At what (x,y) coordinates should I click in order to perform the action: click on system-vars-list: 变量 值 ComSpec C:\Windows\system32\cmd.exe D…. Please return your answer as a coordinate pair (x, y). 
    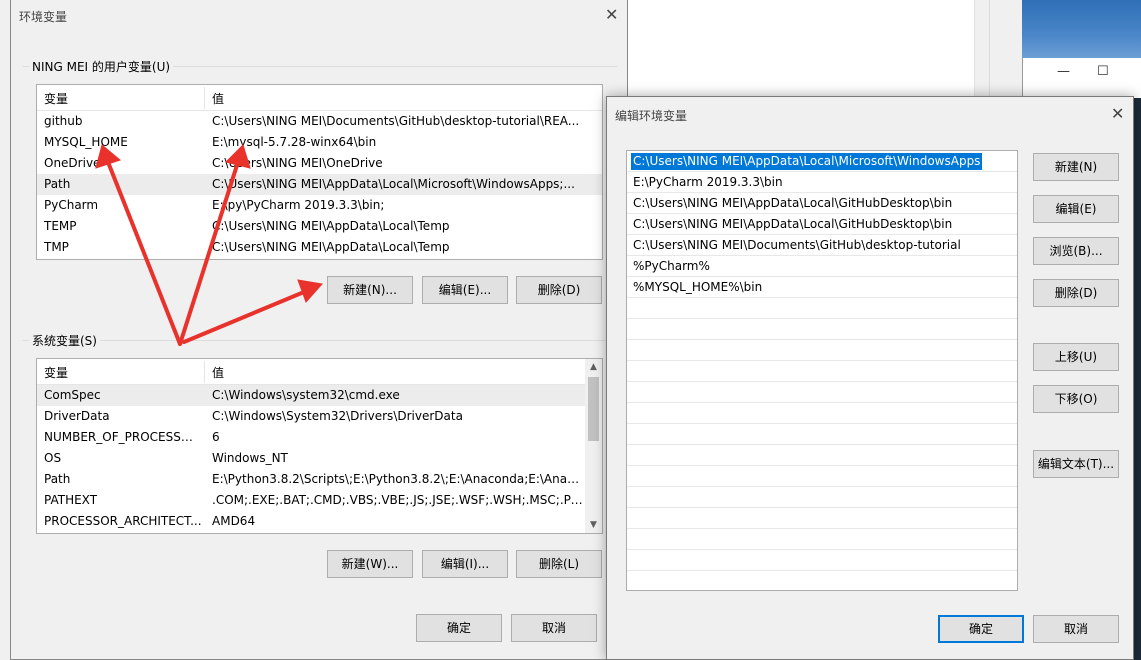
    Looking at the image, I should click on (319, 446).